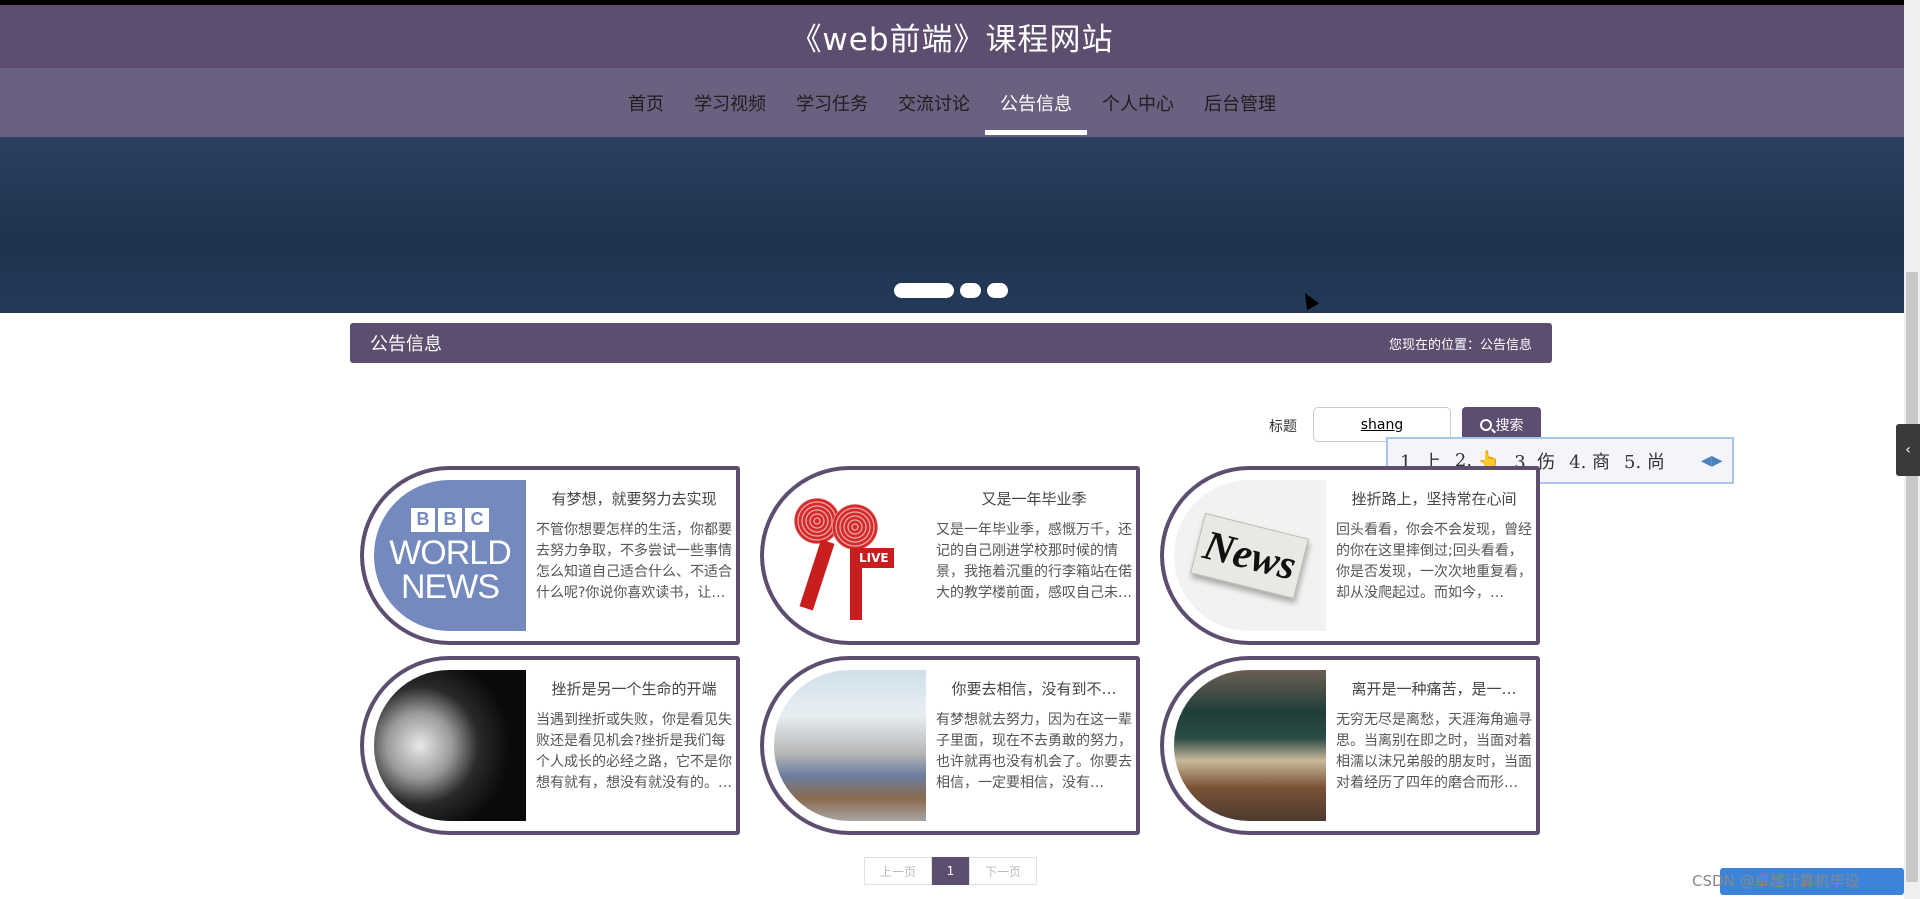 This screenshot has width=1920, height=899. I want to click on card-image-newspaper: News, so click(1250, 555).